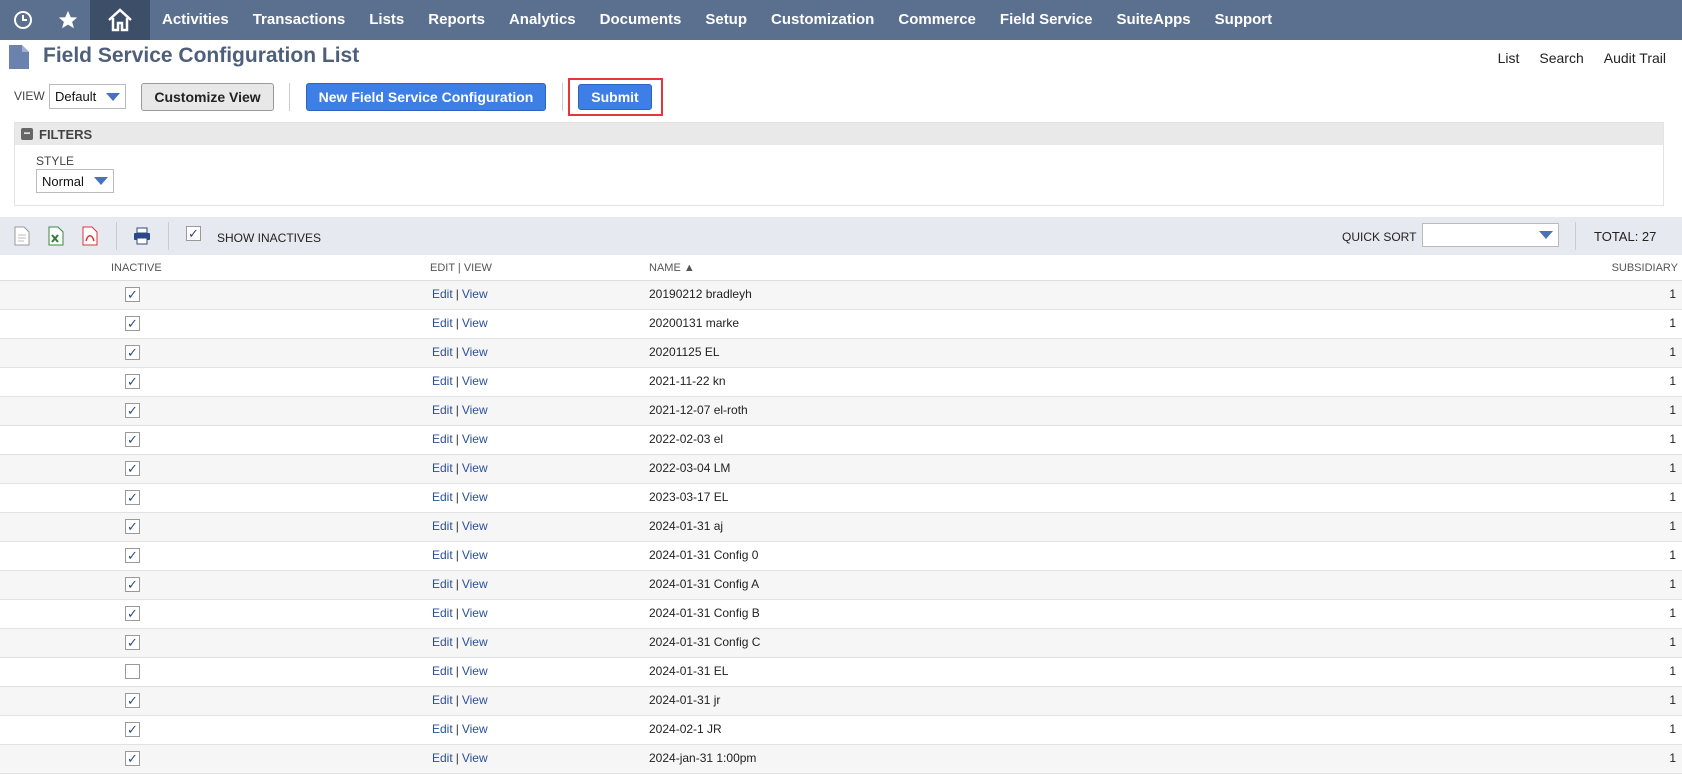 Image resolution: width=1682 pixels, height=774 pixels. Describe the element at coordinates (1625, 236) in the screenshot. I see `total-count: TOTAL: 27` at that location.